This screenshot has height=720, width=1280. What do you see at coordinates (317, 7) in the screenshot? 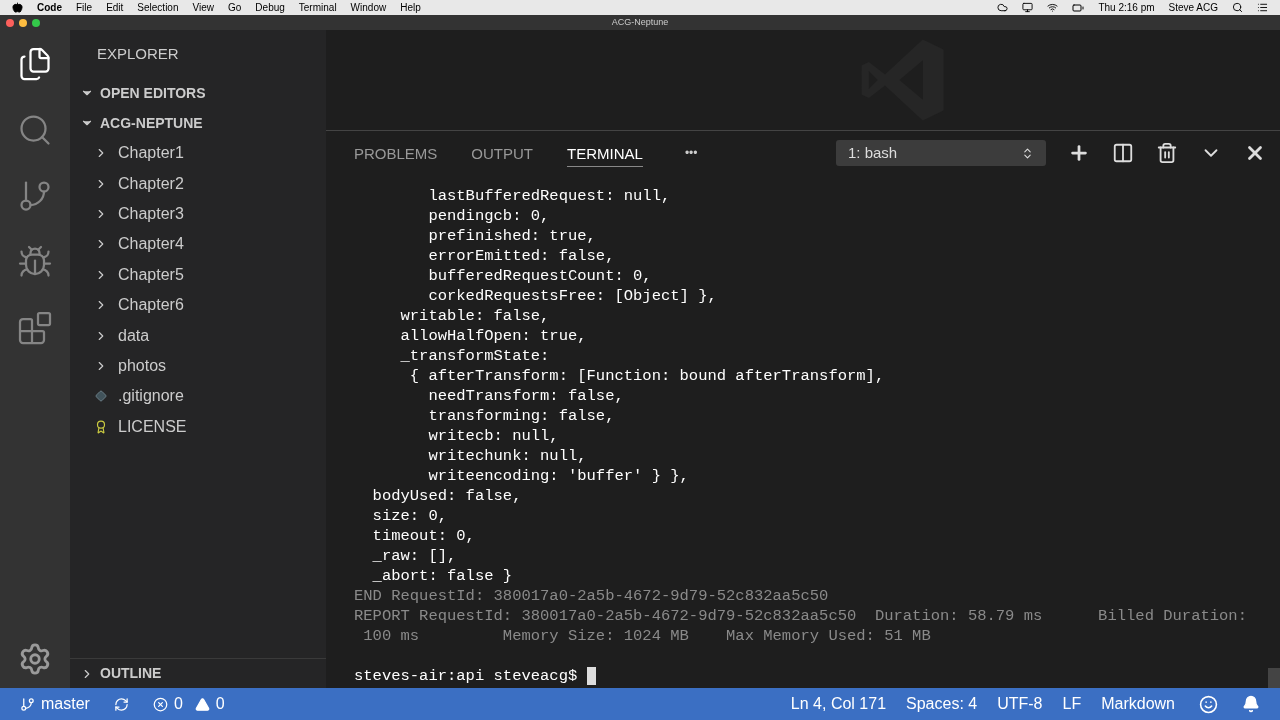
I see `menu-item: Terminal` at bounding box center [317, 7].